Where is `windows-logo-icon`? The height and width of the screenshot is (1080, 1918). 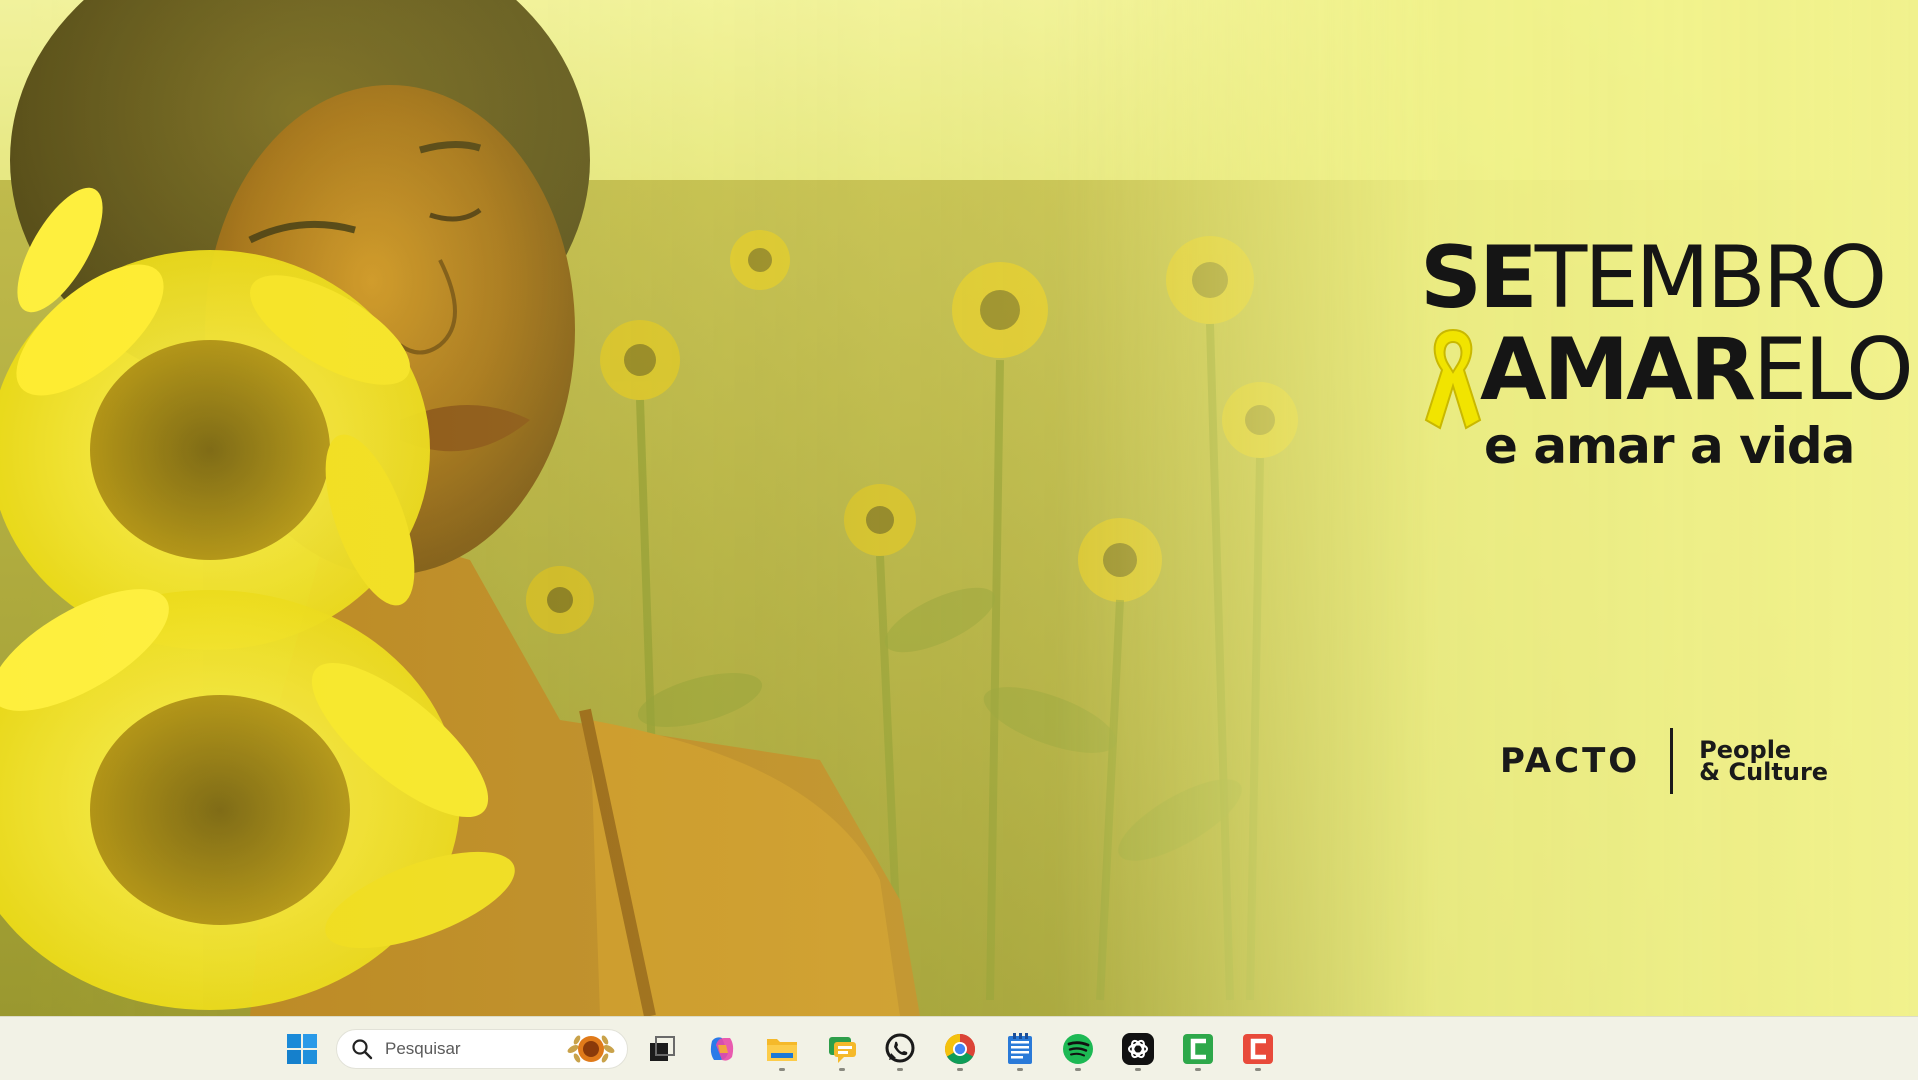
windows-logo-icon is located at coordinates (302, 1049).